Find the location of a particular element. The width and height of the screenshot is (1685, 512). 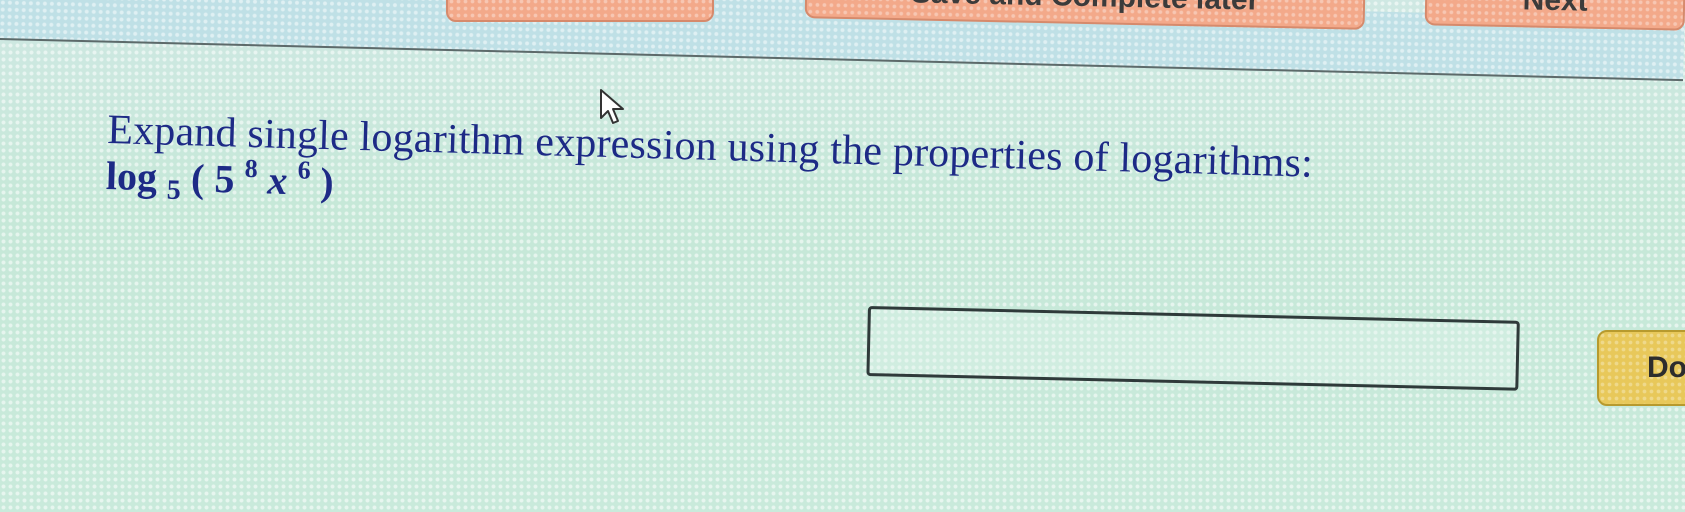

previous-button is located at coordinates (580, 11).